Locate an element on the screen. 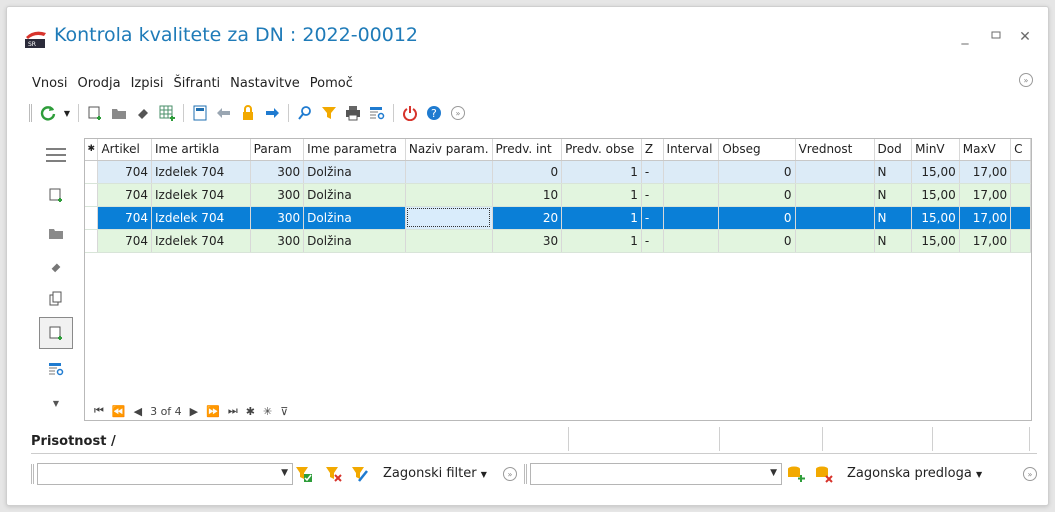 Image resolution: width=1055 pixels, height=512 pixels. column-header: Interval is located at coordinates (691, 150).